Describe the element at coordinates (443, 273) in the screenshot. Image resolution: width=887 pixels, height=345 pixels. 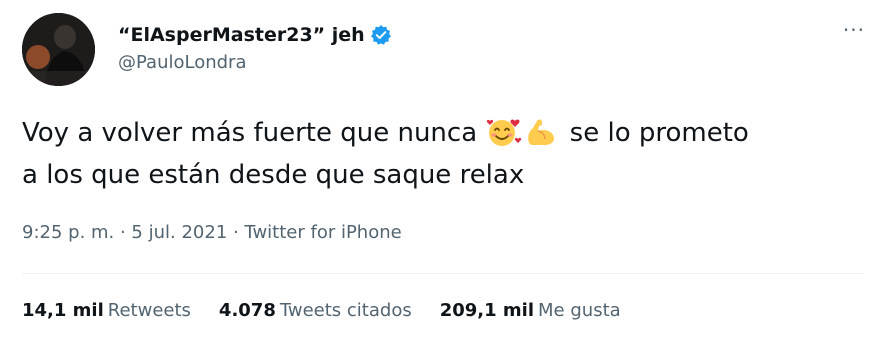
I see `divider` at that location.